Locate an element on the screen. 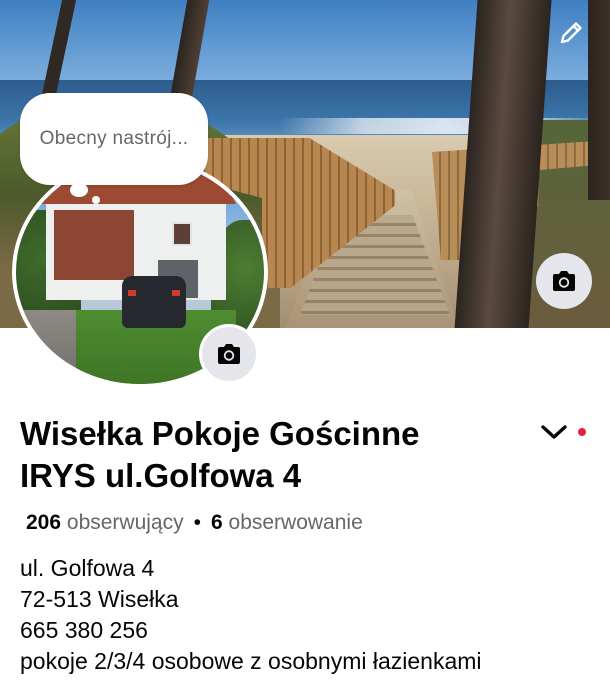 This screenshot has width=610, height=699. following-label: obserwowanie is located at coordinates (295, 522).